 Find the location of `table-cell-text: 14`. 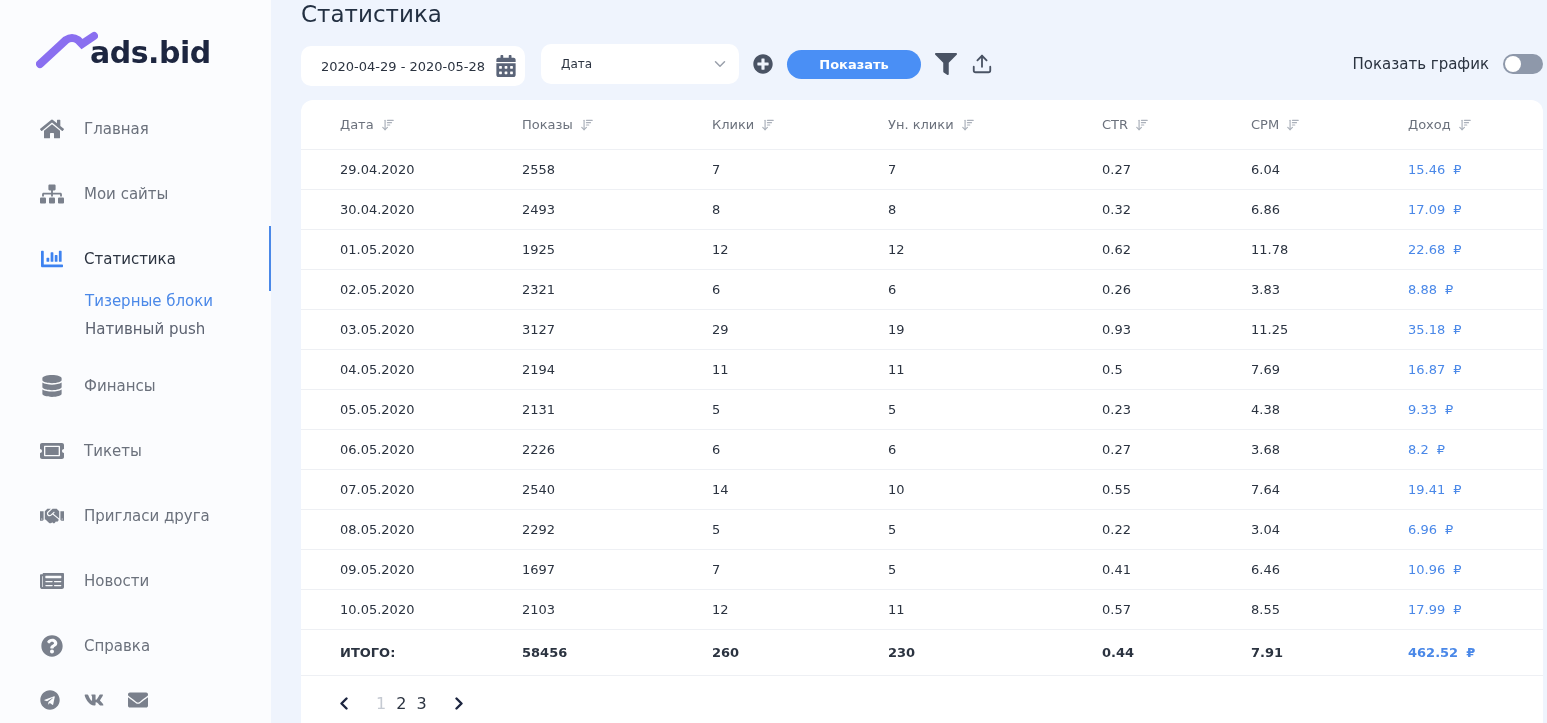

table-cell-text: 14 is located at coordinates (721, 489).